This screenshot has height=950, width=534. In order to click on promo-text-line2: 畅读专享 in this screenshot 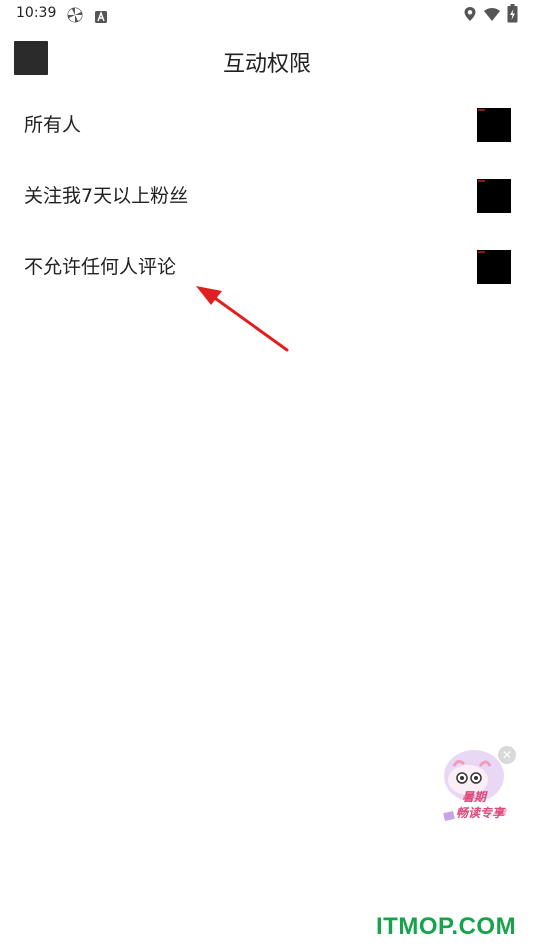, I will do `click(480, 813)`.